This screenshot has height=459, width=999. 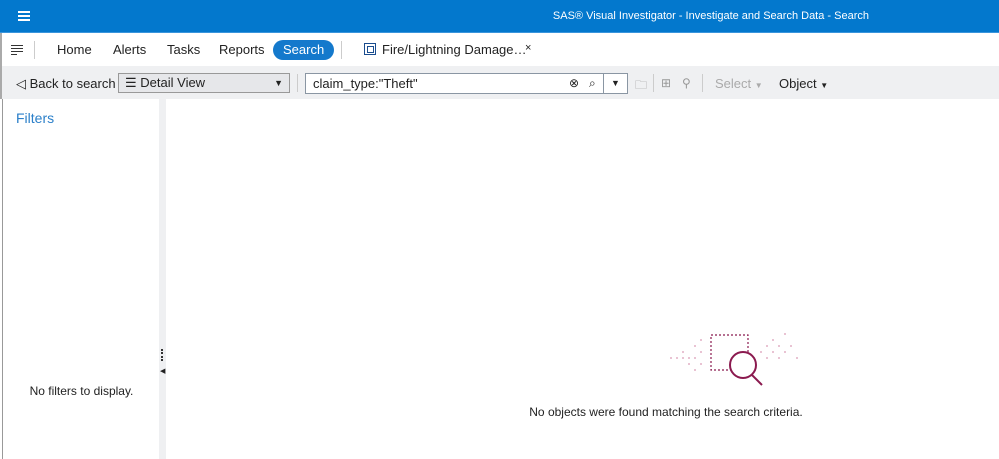 I want to click on search-dropdown-button: ▼, so click(x=615, y=83).